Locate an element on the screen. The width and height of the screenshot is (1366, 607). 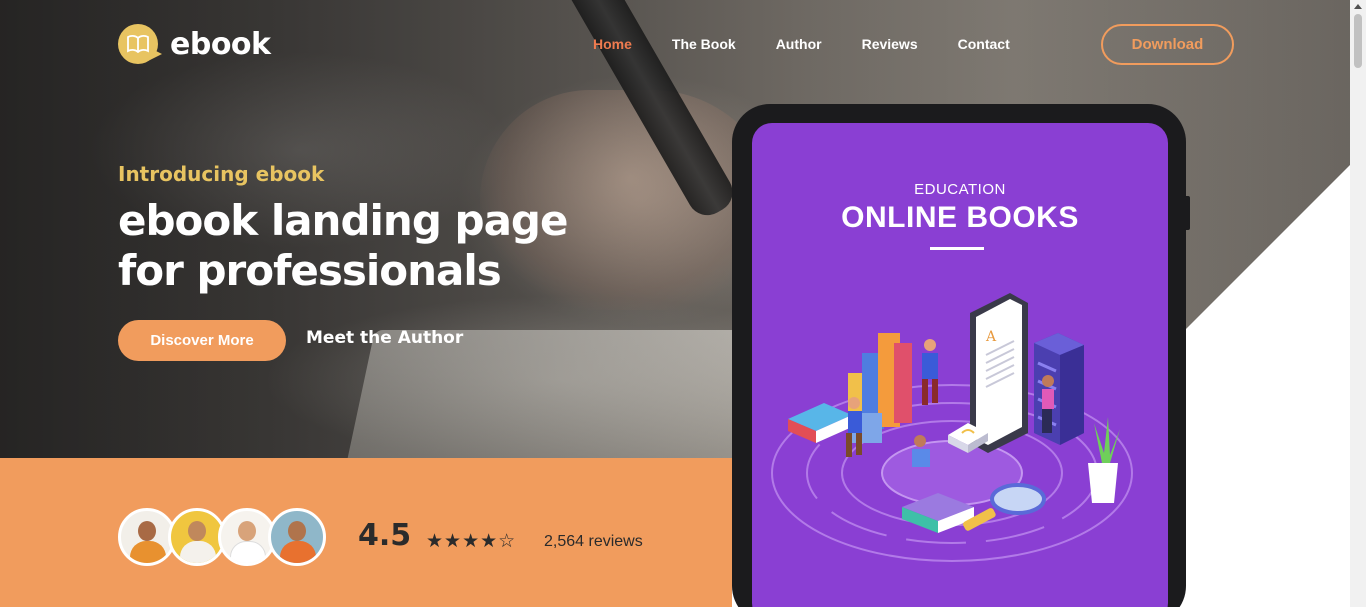
svg-text: A is located at coordinates (991, 337).